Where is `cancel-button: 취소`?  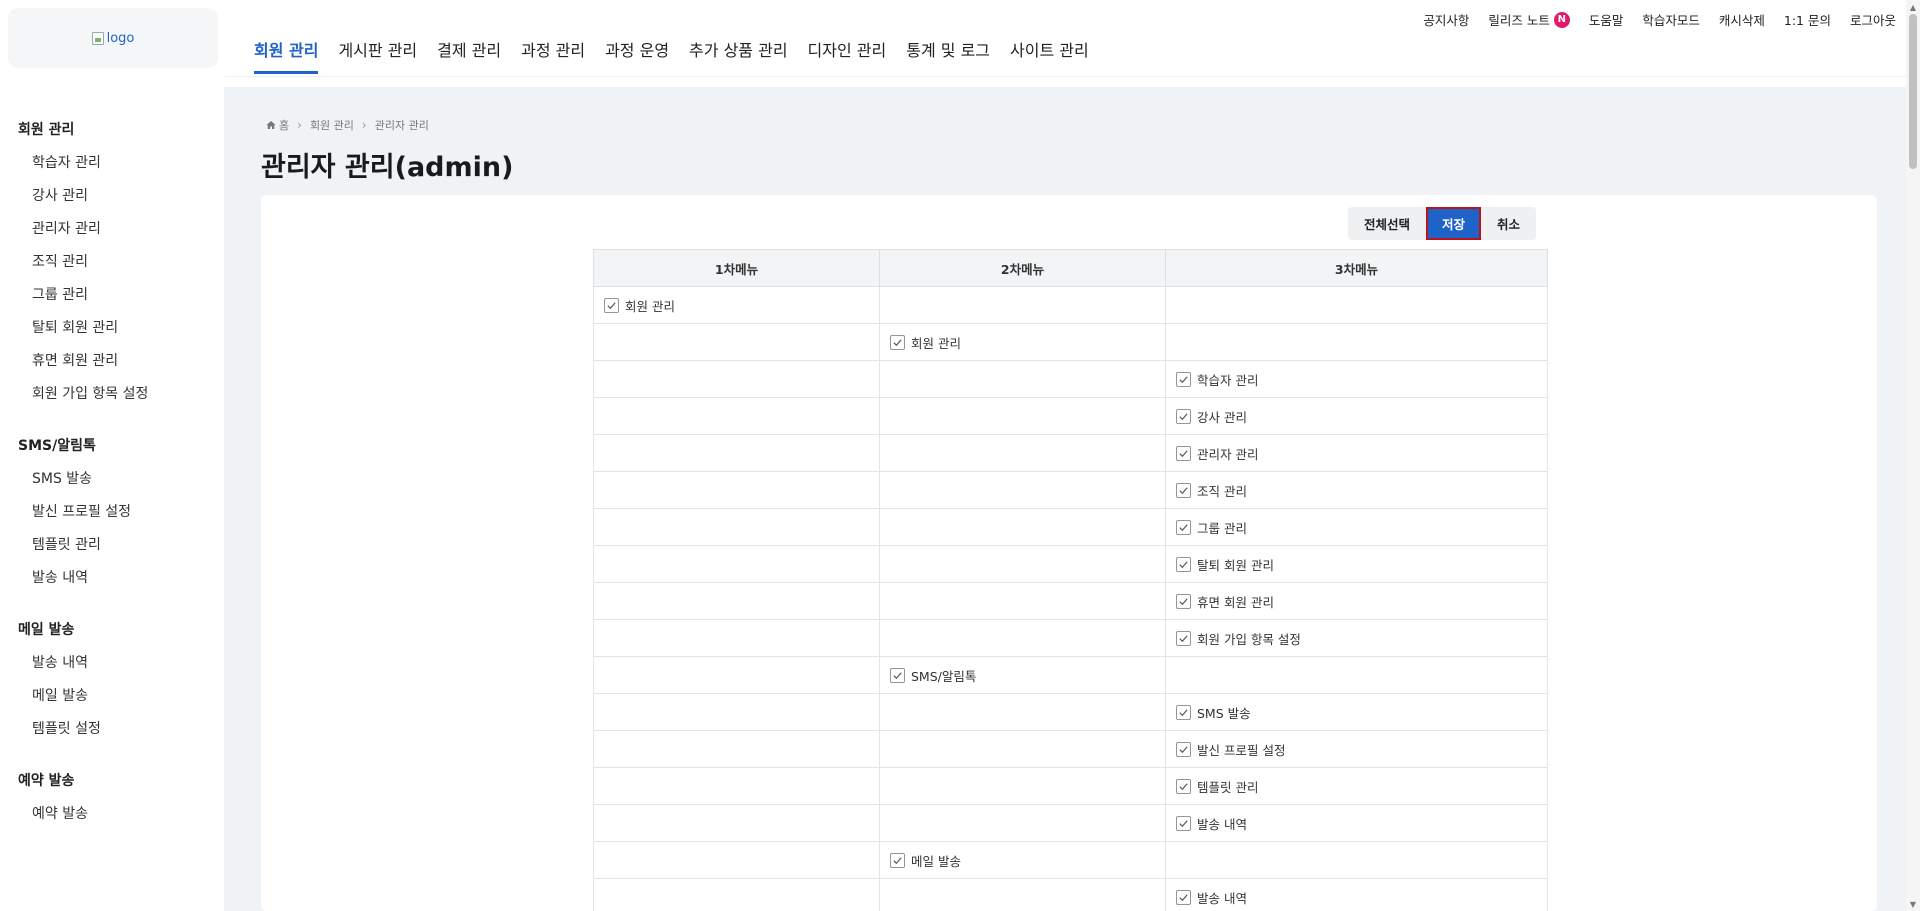
cancel-button: 취소 is located at coordinates (1509, 223).